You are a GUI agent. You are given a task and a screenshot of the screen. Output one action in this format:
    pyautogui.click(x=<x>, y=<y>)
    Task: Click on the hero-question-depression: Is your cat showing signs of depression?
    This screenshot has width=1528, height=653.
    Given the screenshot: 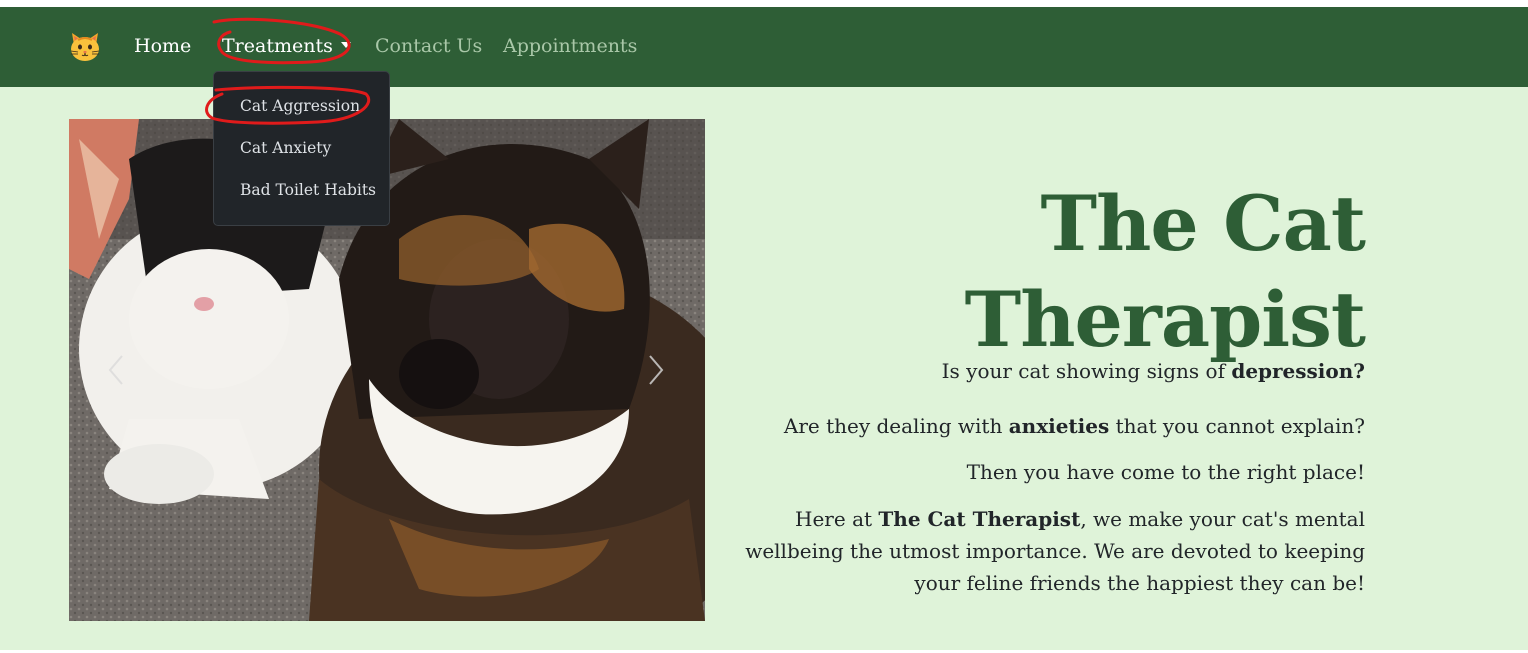 What is the action you would take?
    pyautogui.click(x=1153, y=371)
    